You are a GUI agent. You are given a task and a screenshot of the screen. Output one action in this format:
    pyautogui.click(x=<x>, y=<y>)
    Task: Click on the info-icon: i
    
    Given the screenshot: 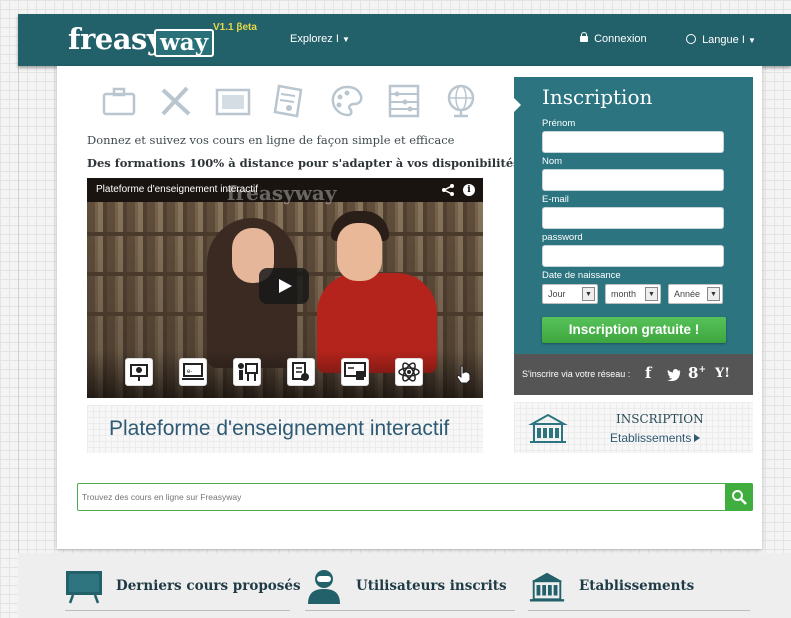 What is the action you would take?
    pyautogui.click(x=469, y=190)
    